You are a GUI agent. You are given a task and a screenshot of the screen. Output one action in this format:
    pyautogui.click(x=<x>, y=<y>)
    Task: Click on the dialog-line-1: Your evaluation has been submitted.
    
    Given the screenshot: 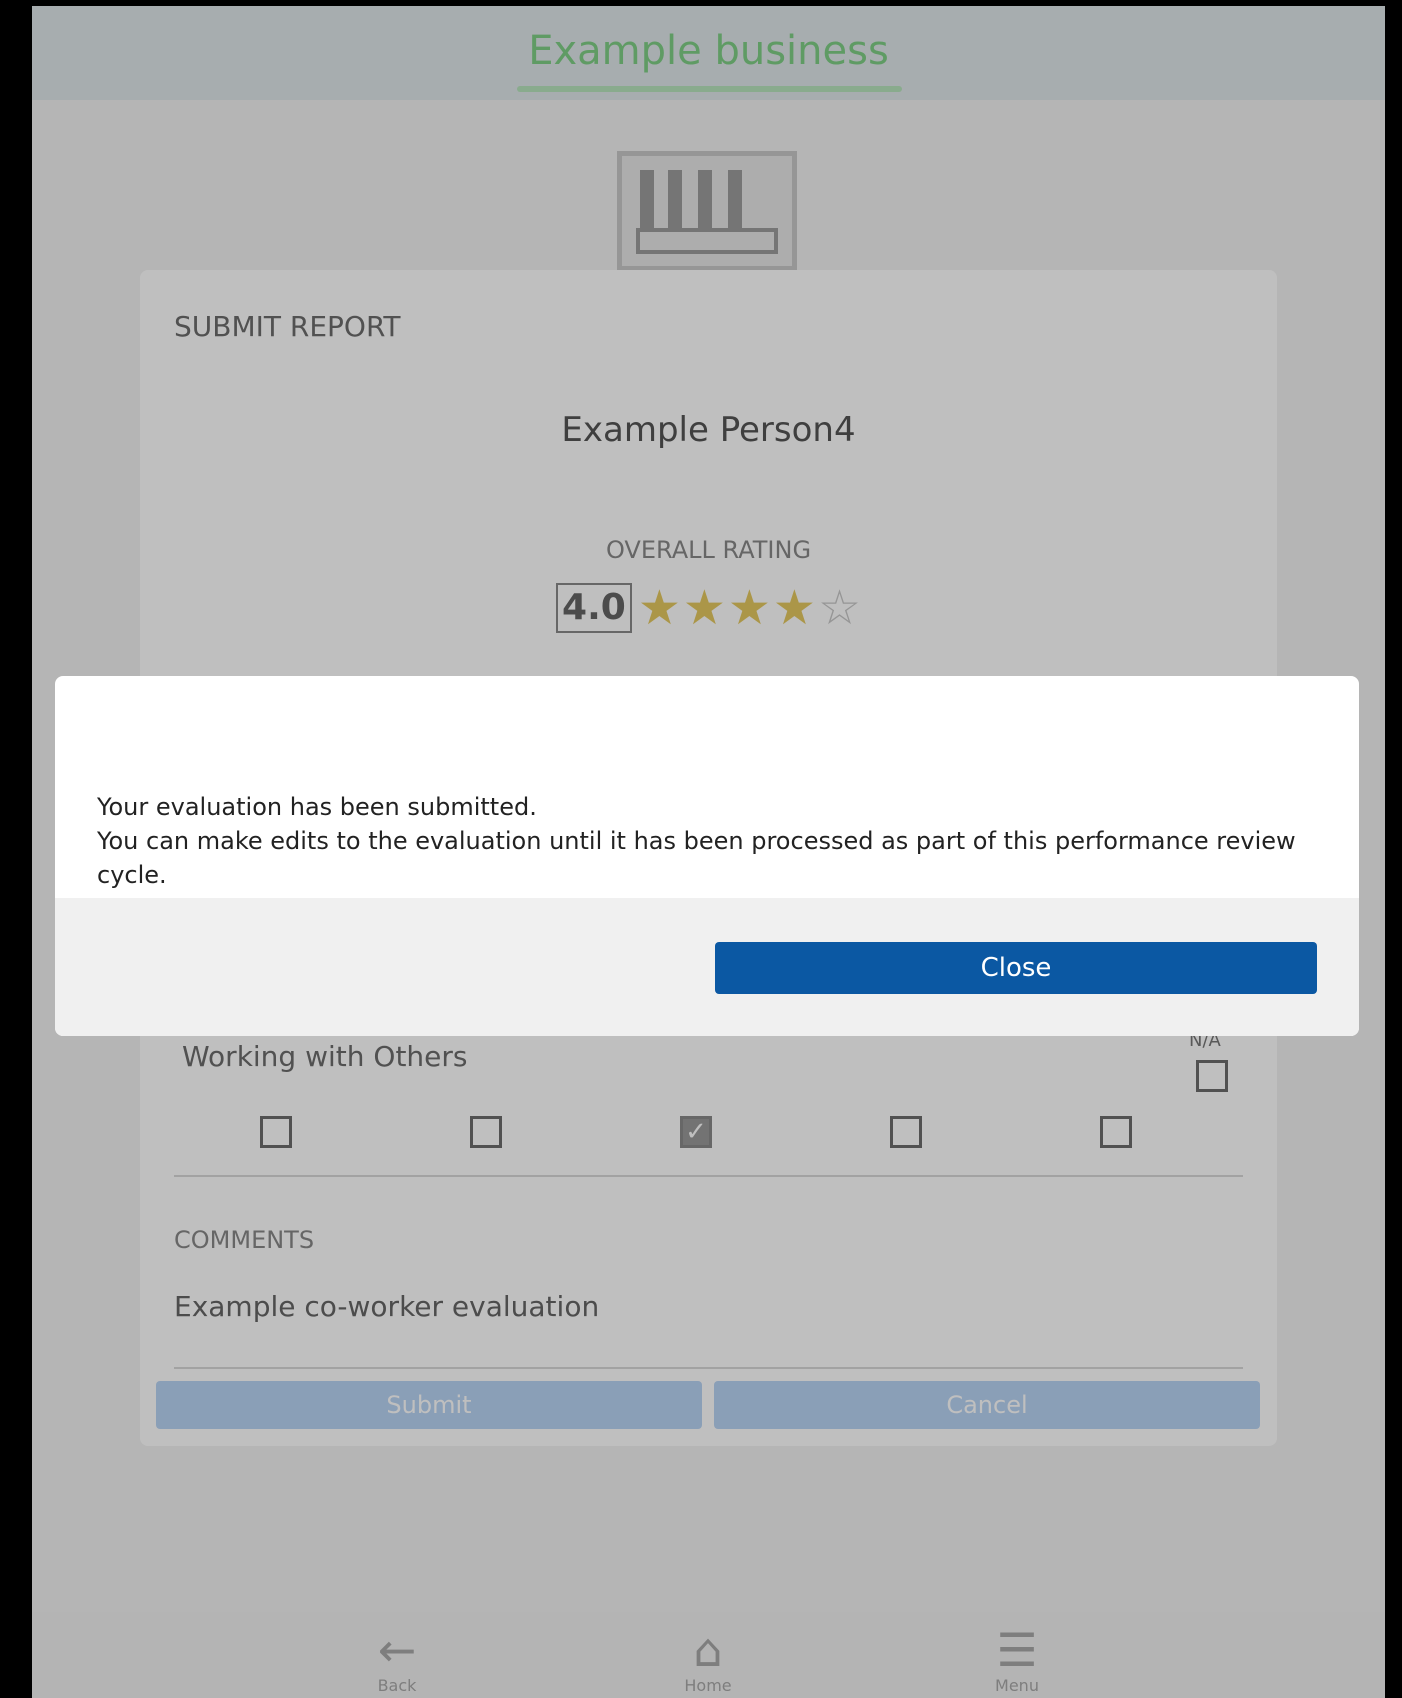 What is the action you would take?
    pyautogui.click(x=317, y=807)
    